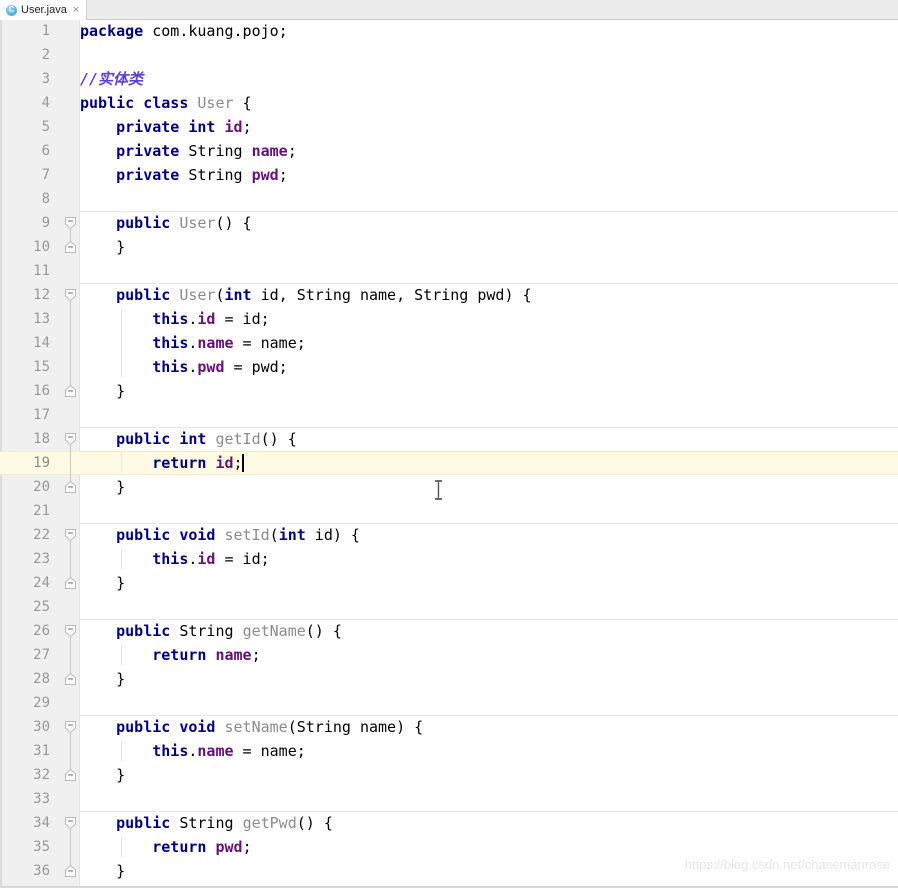 This screenshot has height=889, width=898. I want to click on code-line-25: 25, so click(449, 607).